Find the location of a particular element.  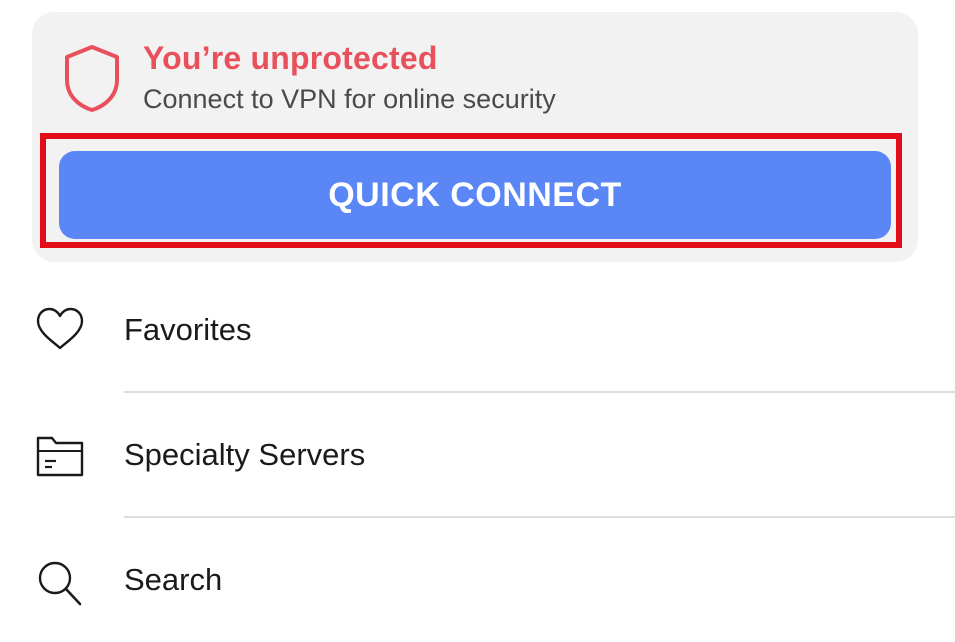

search-icon is located at coordinates (60, 583).